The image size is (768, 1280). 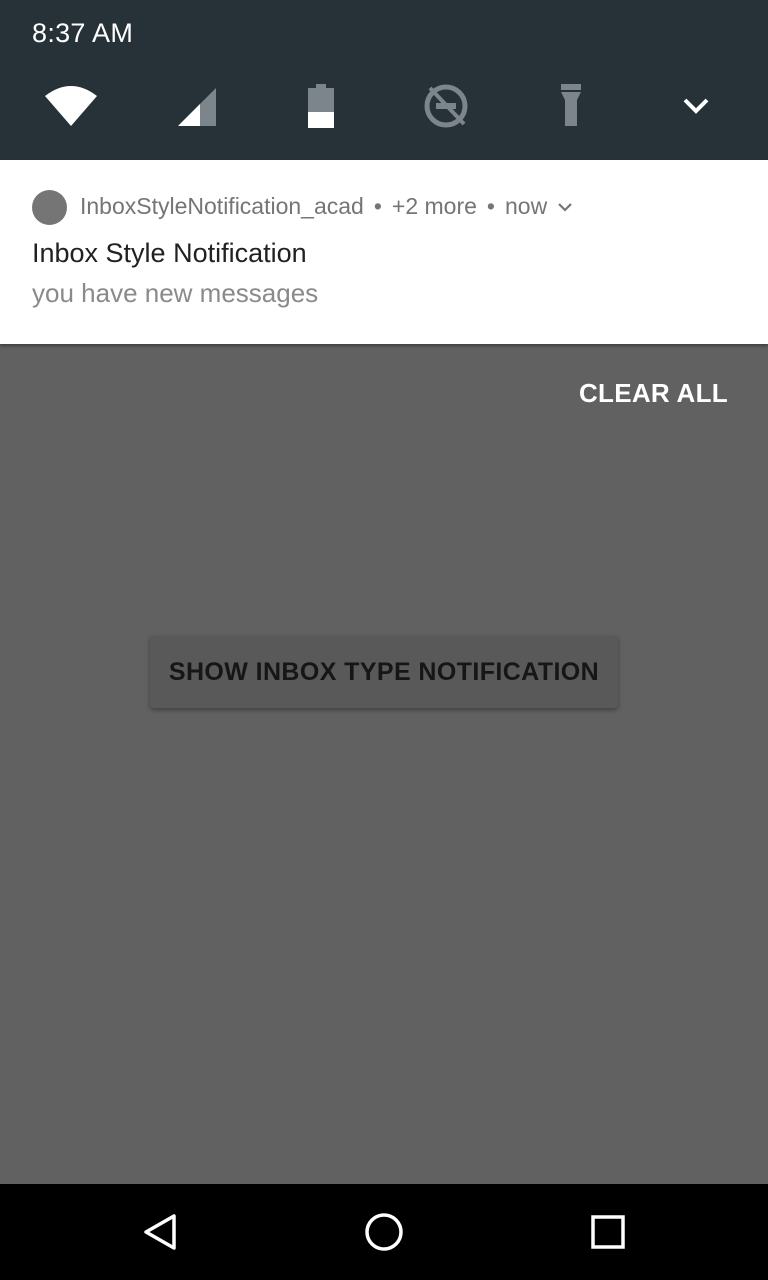 I want to click on navigation-bar, so click(x=384, y=1232).